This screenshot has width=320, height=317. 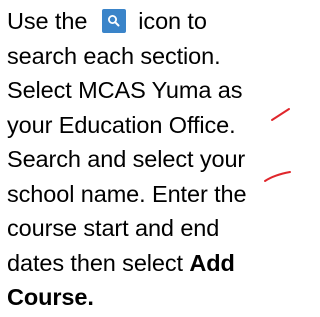 I want to click on instruction-line-9: Course., so click(x=50, y=297).